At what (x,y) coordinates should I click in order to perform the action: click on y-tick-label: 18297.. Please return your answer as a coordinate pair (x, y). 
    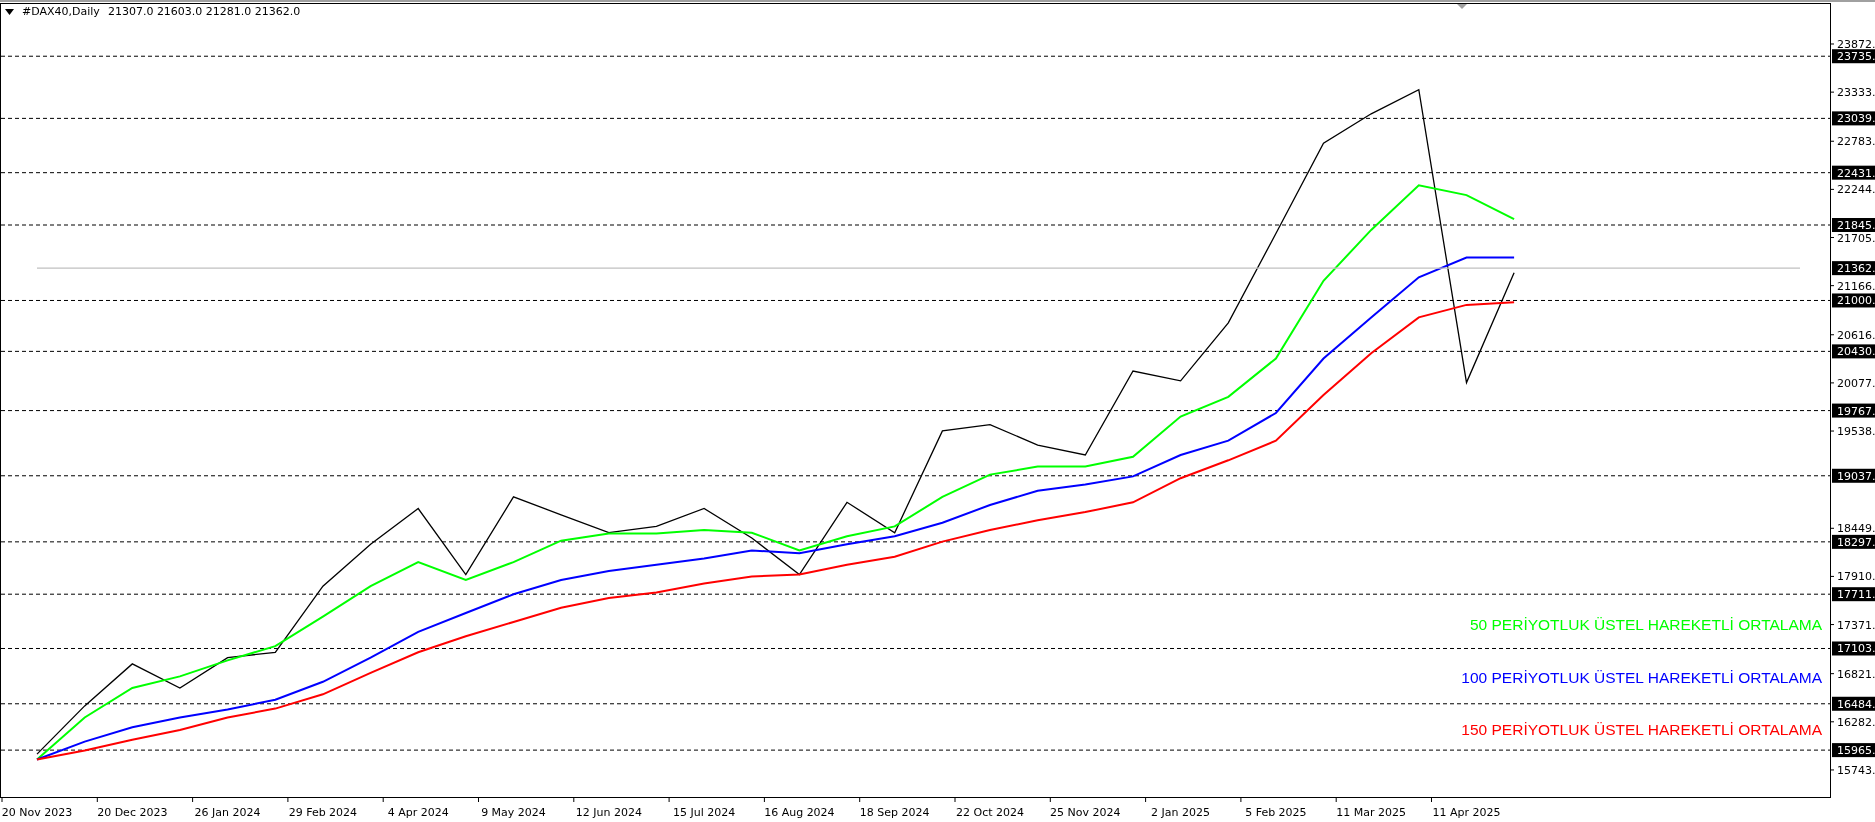
    Looking at the image, I should click on (1856, 542).